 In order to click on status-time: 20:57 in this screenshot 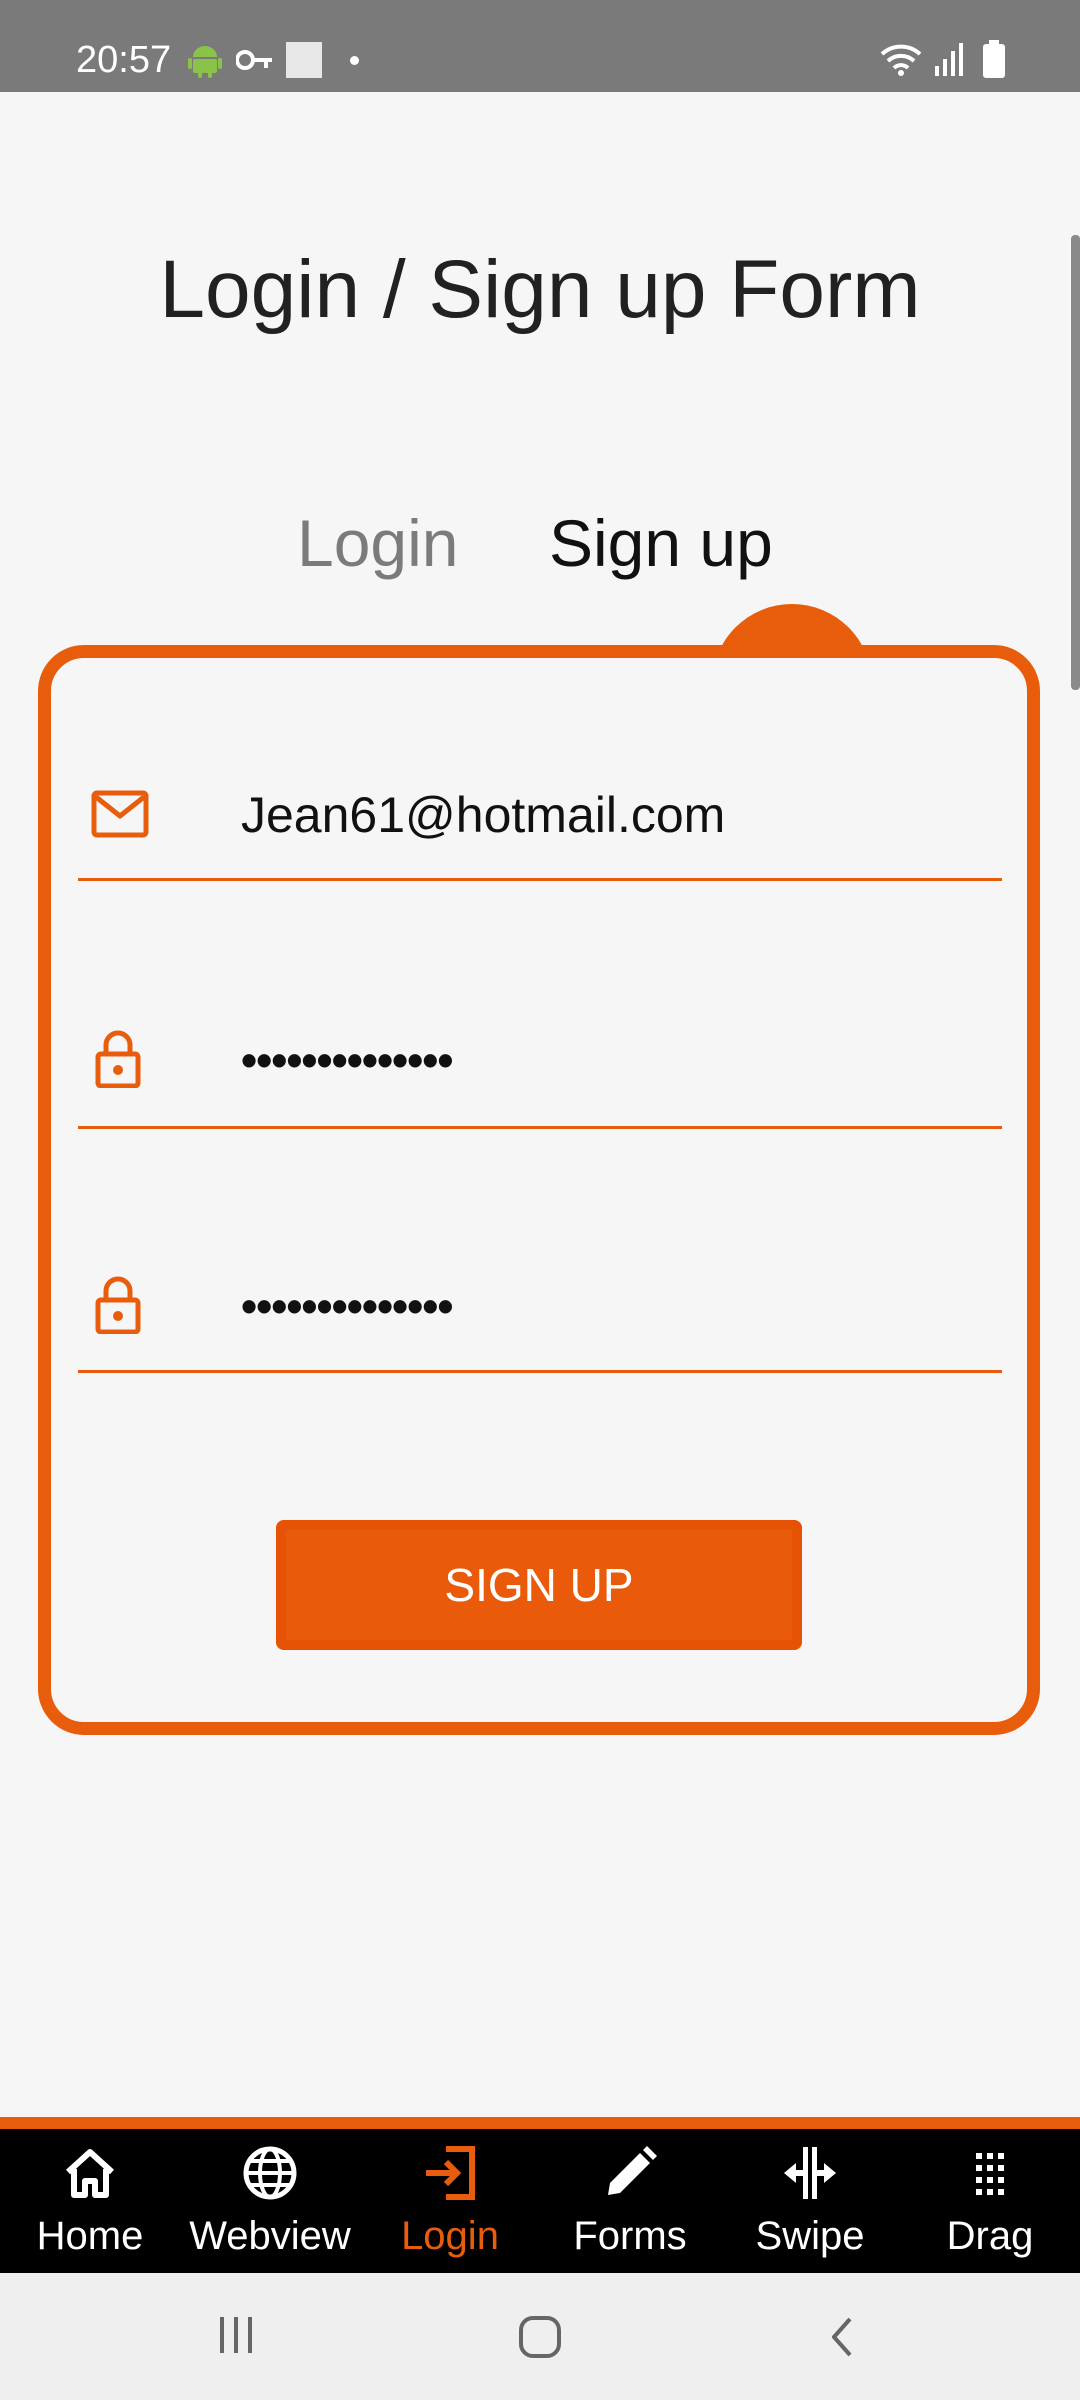, I will do `click(124, 60)`.